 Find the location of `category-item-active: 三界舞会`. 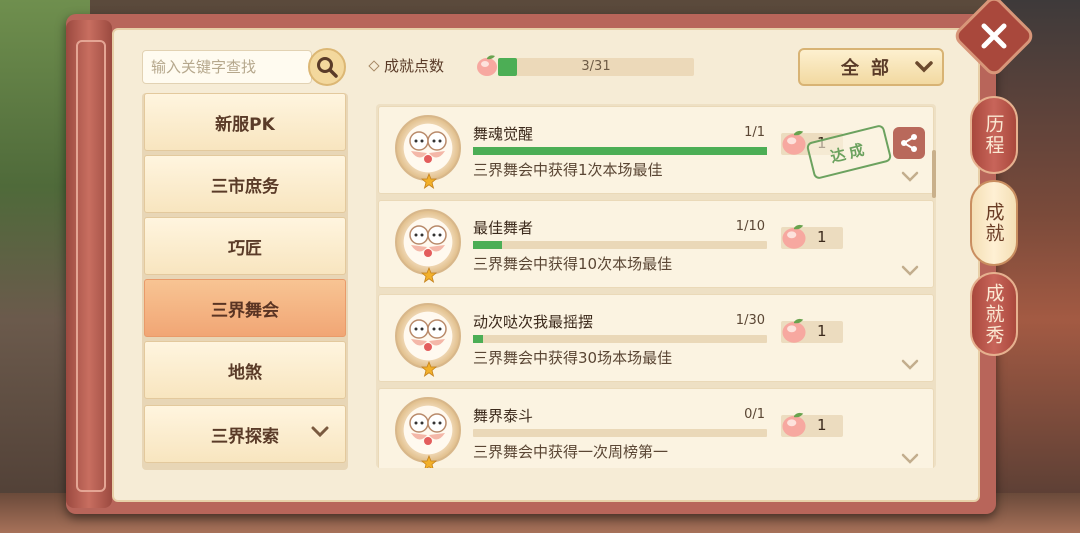

category-item-active: 三界舞会 is located at coordinates (245, 308).